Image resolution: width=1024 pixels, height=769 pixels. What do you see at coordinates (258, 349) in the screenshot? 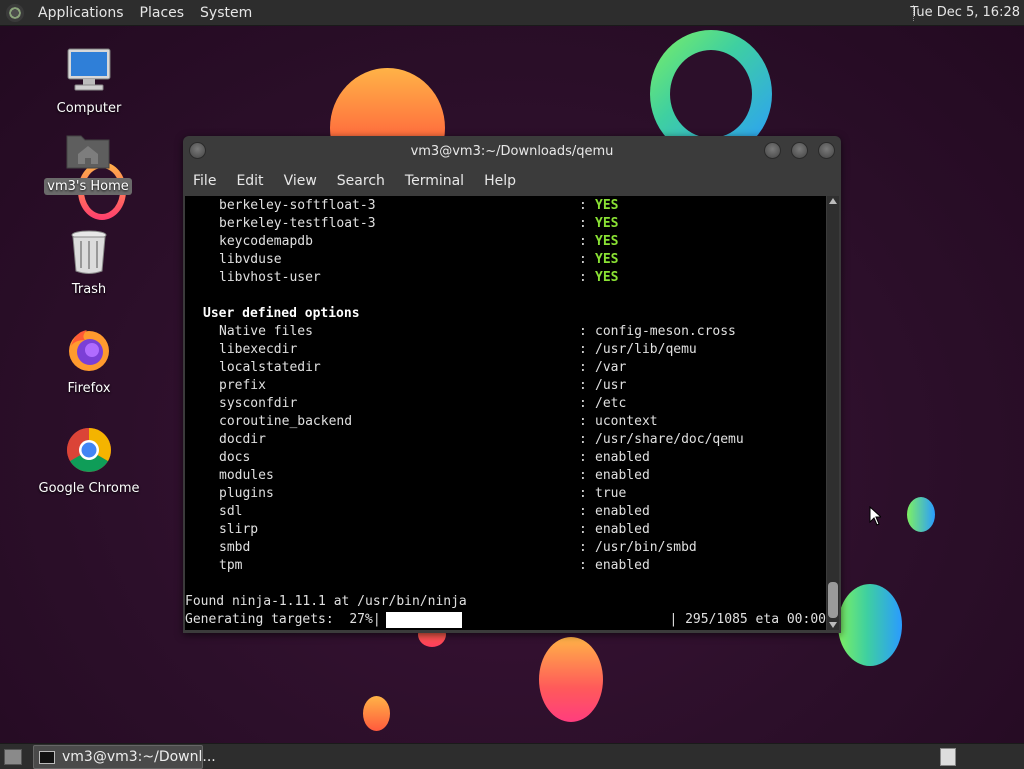
I see `option-key: libexecdir` at bounding box center [258, 349].